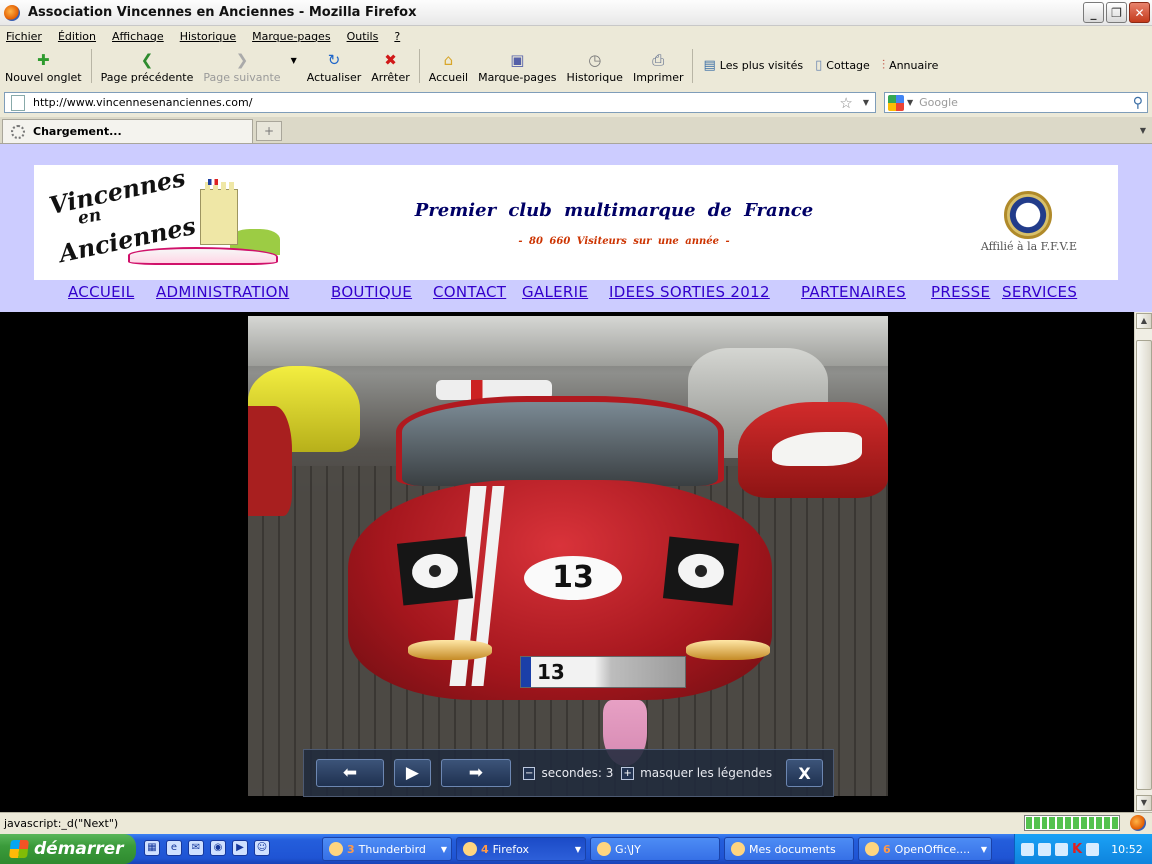  Describe the element at coordinates (1027, 849) in the screenshot. I see `tray-network-icon` at that location.